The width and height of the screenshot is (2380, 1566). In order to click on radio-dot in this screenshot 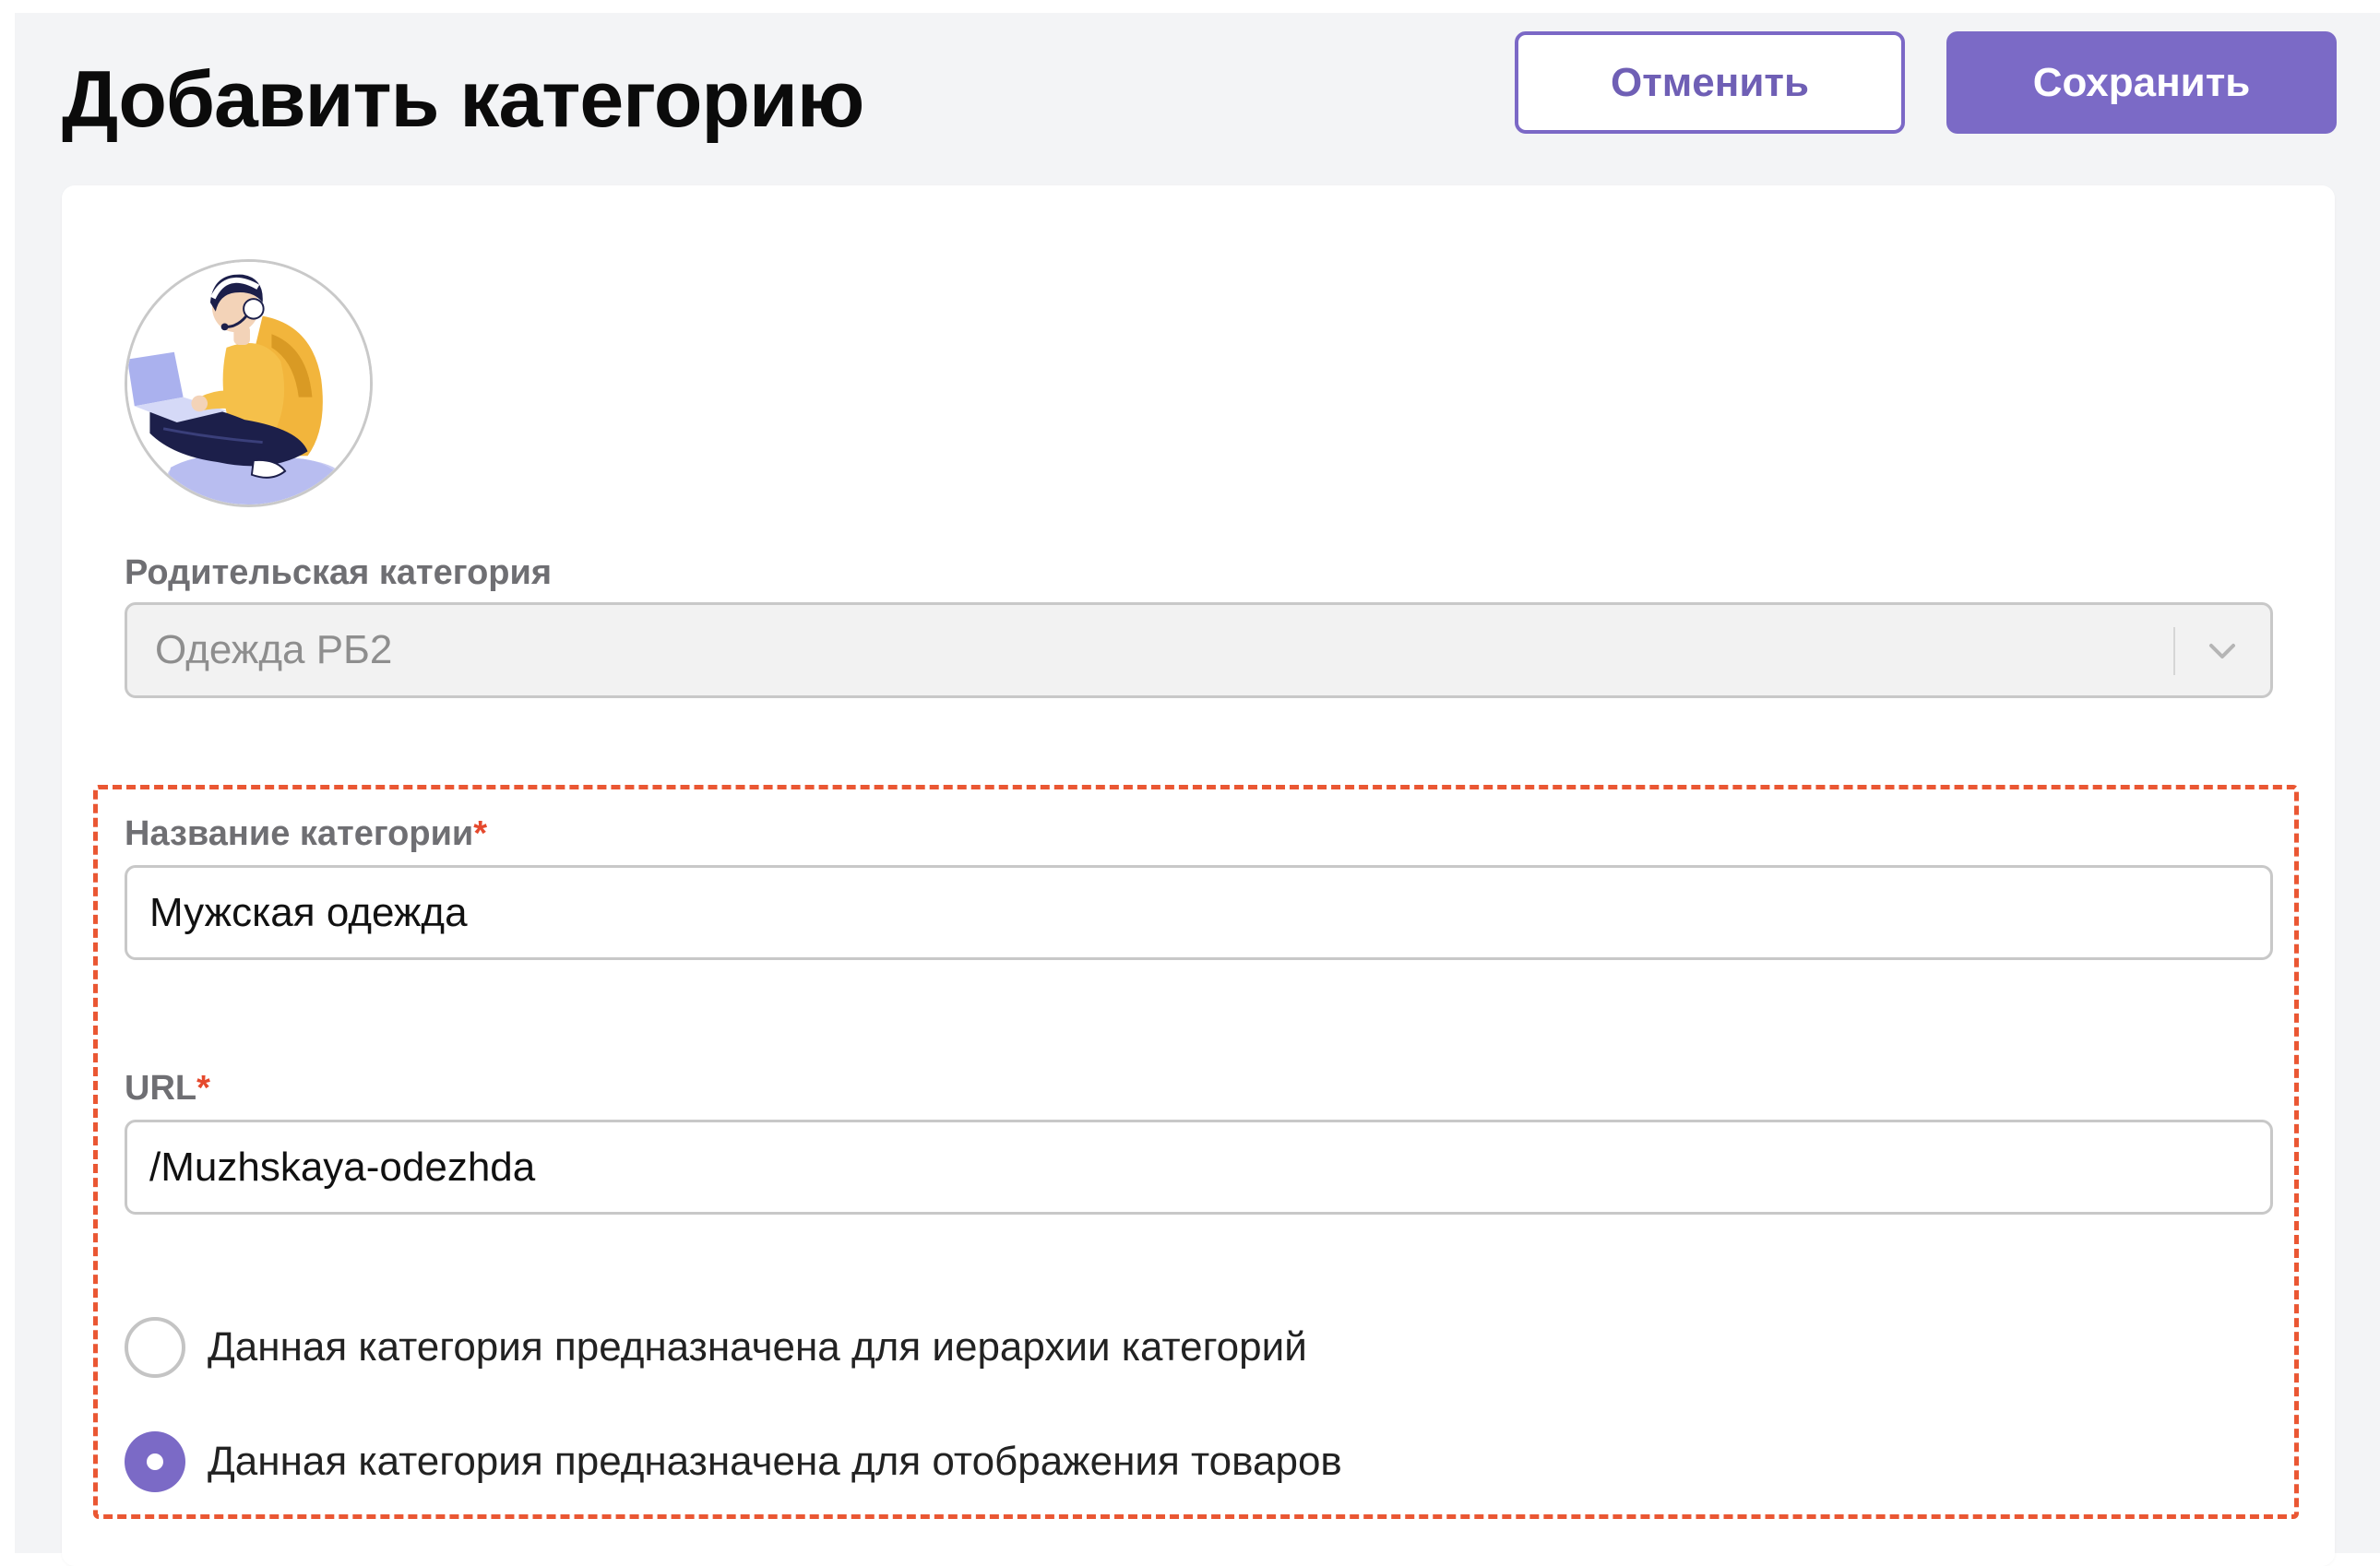, I will do `click(155, 1462)`.